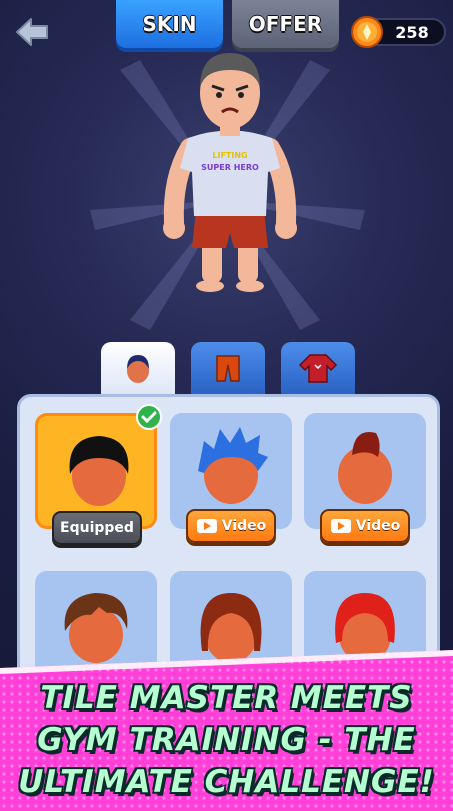 Image resolution: width=453 pixels, height=811 pixels. What do you see at coordinates (367, 32) in the screenshot?
I see `coin-icon` at bounding box center [367, 32].